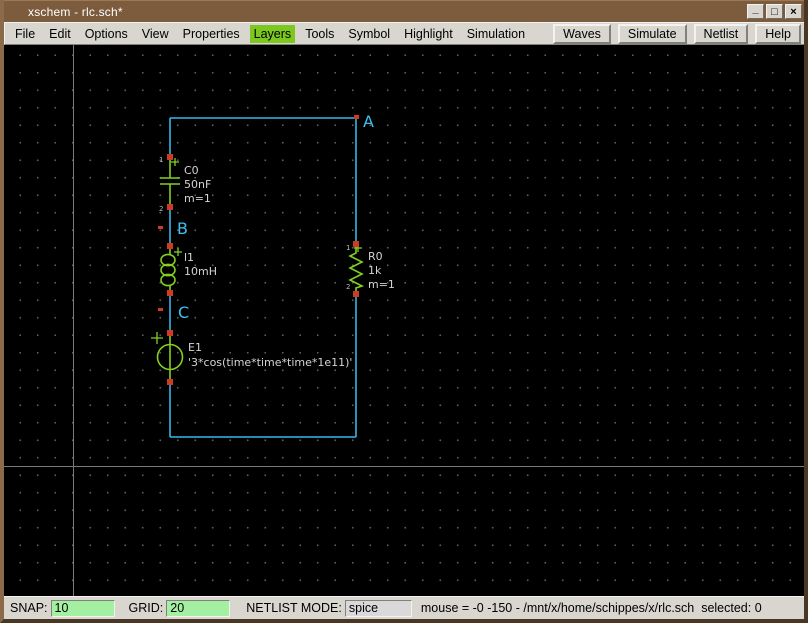 The height and width of the screenshot is (623, 808). I want to click on inductor-l1: l1 10mH, so click(188, 269).